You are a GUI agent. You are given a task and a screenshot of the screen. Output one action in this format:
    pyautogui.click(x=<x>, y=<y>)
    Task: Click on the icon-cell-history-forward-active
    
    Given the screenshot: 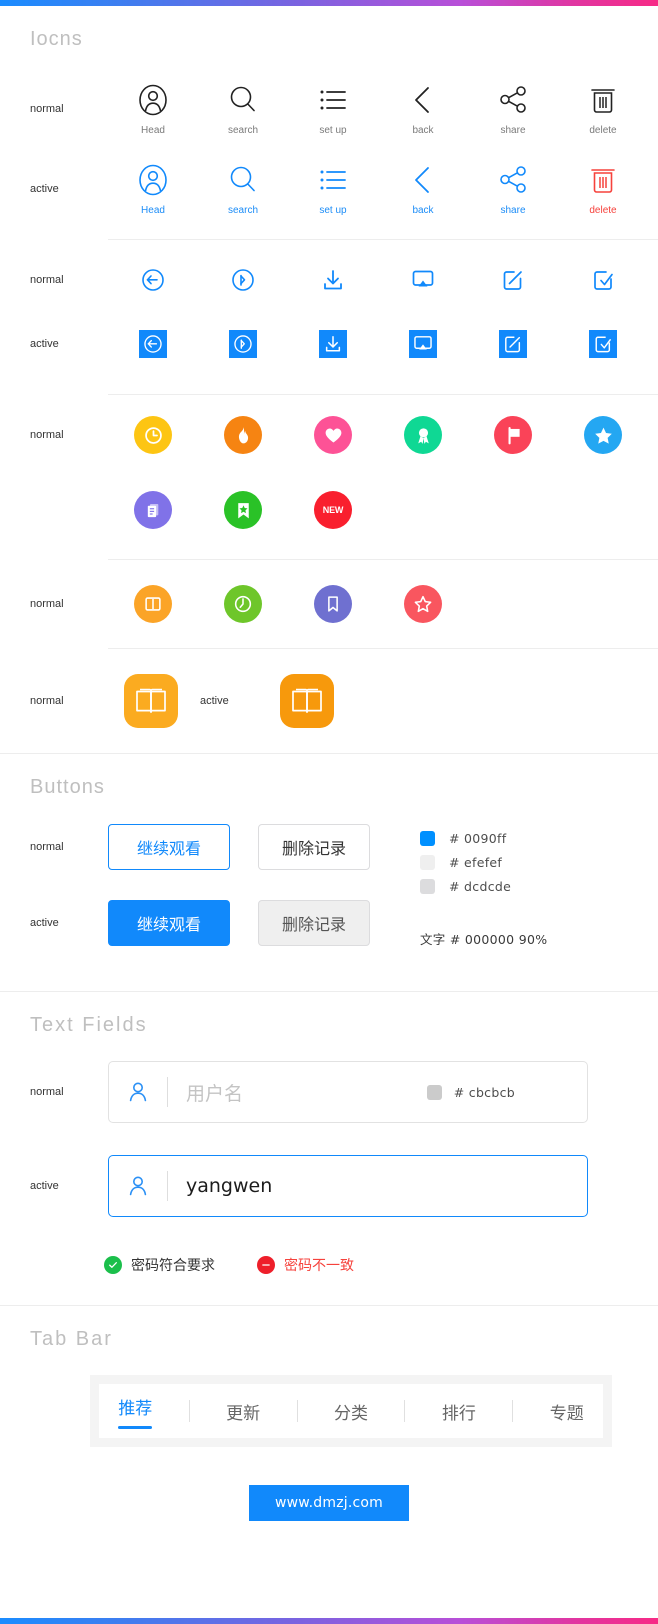 What is the action you would take?
    pyautogui.click(x=243, y=344)
    